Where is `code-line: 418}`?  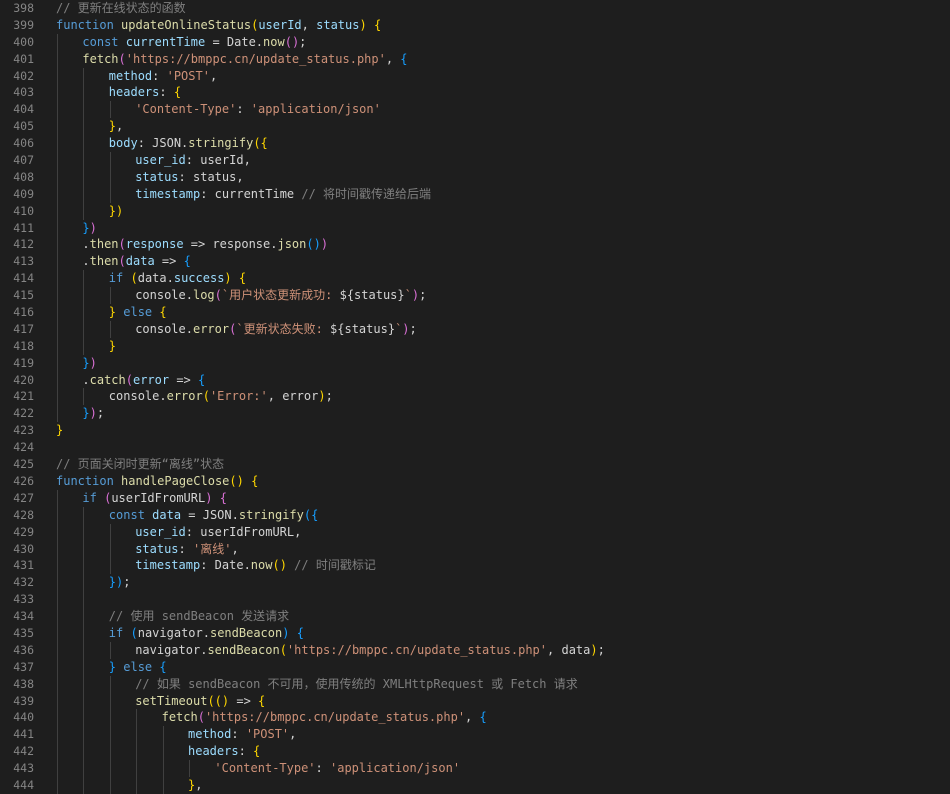
code-line: 418} is located at coordinates (475, 346).